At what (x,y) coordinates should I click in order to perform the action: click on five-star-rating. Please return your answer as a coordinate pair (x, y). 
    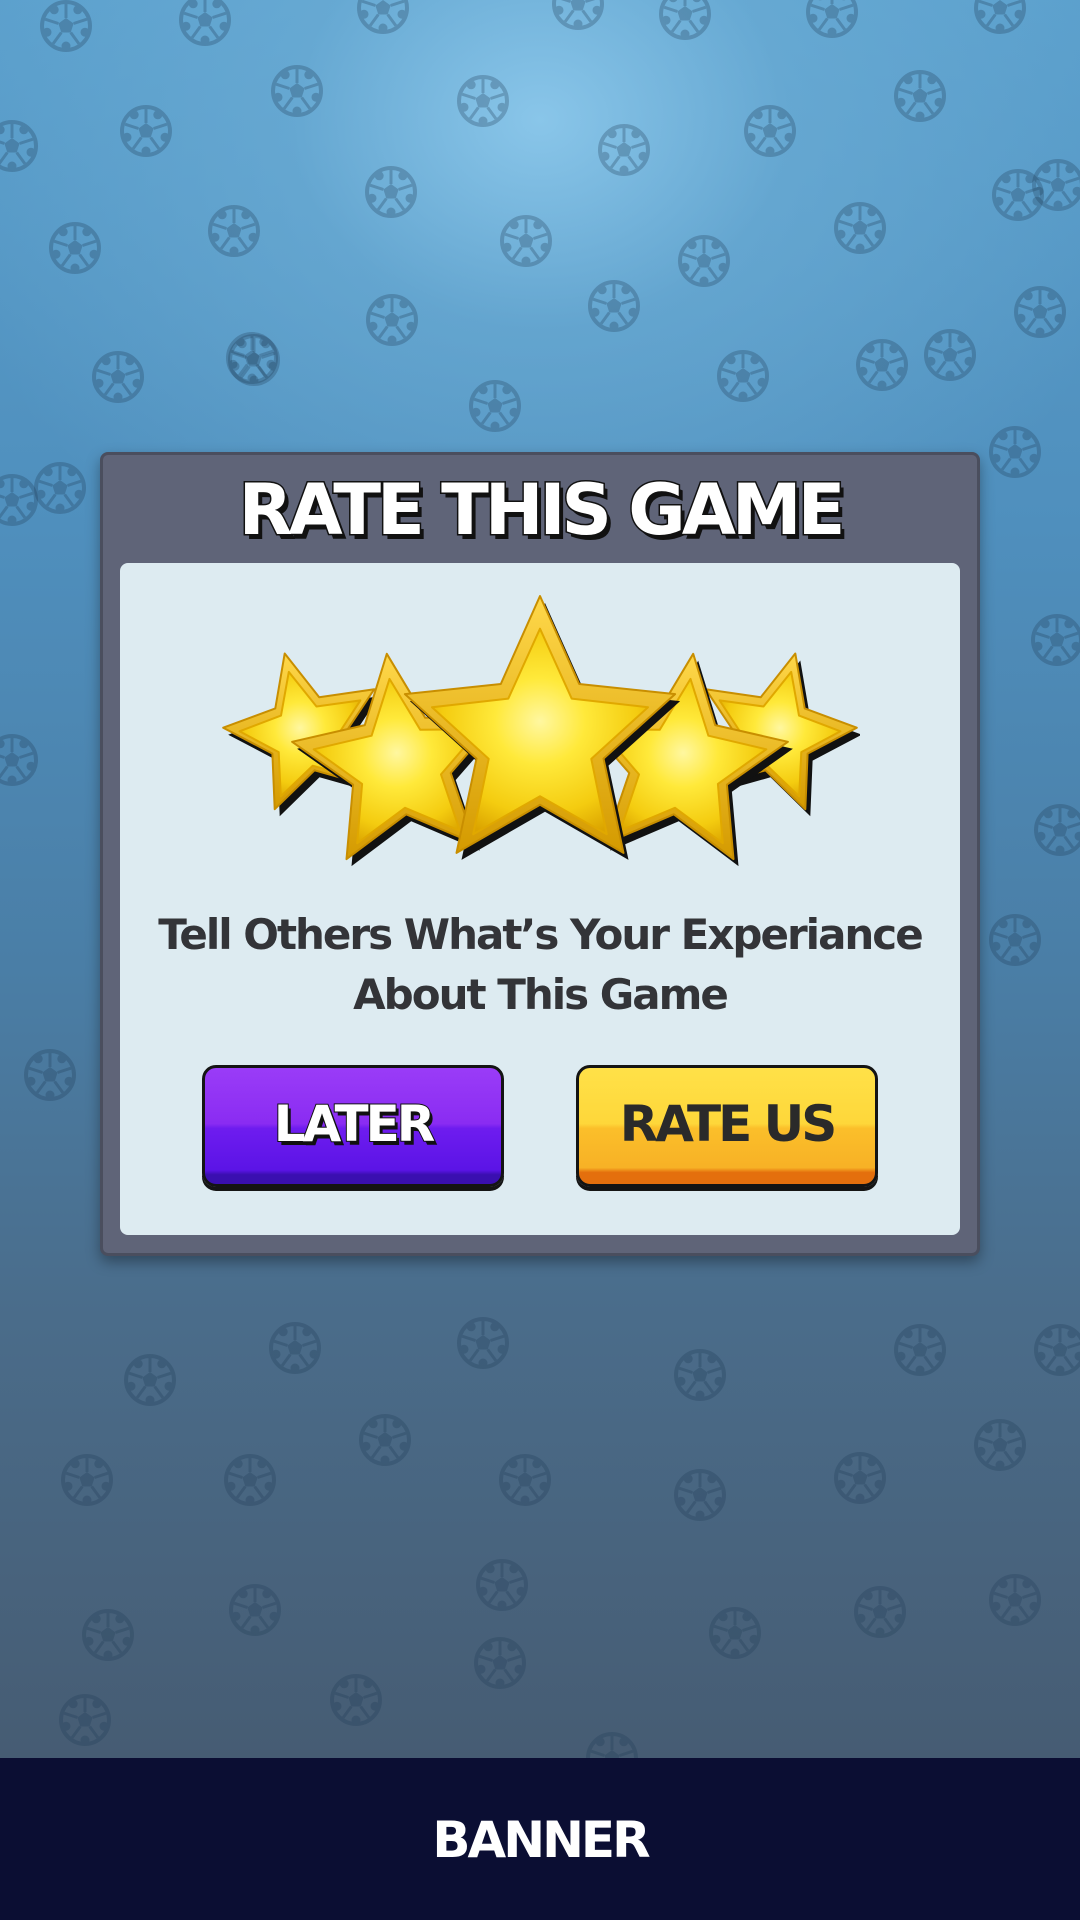
    Looking at the image, I should click on (541, 731).